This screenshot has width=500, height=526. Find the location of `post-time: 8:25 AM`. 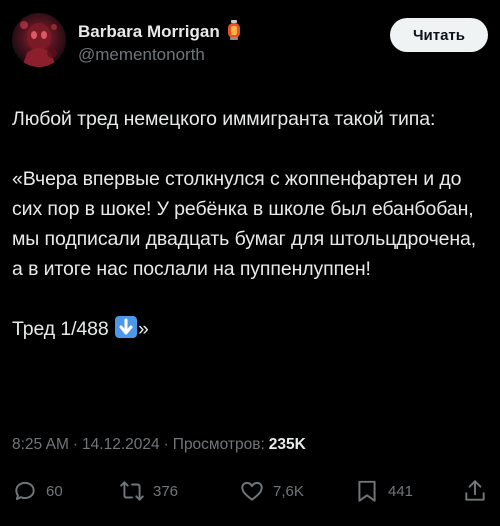

post-time: 8:25 AM is located at coordinates (40, 445).